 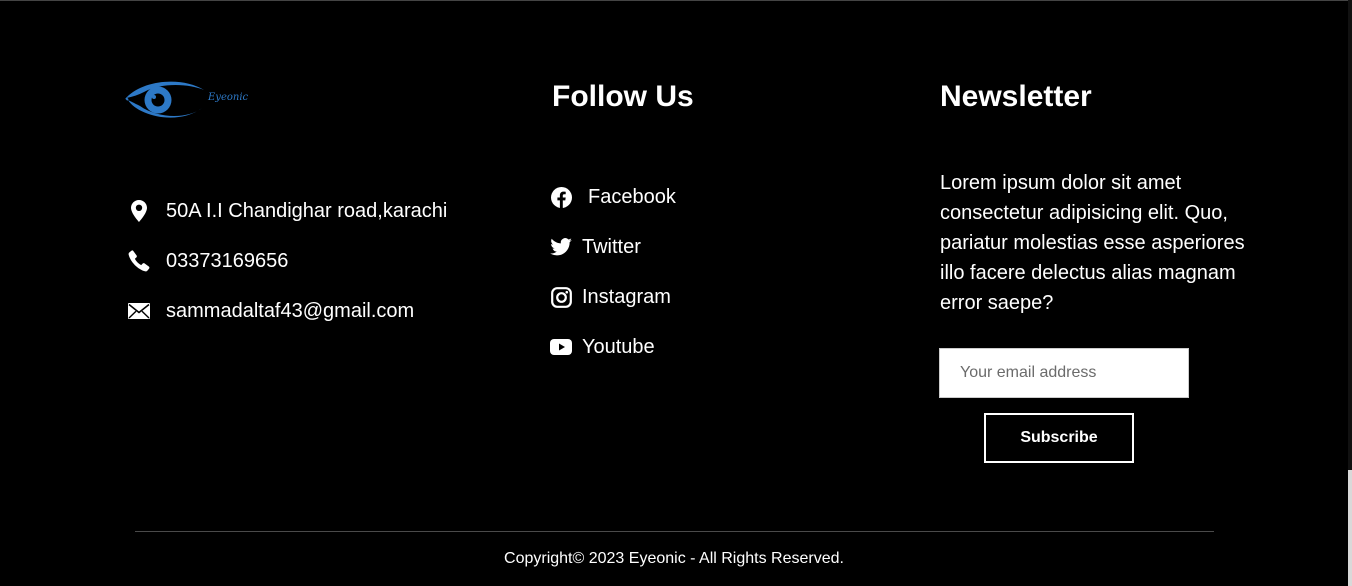 I want to click on twitter-icon, so click(x=561, y=247).